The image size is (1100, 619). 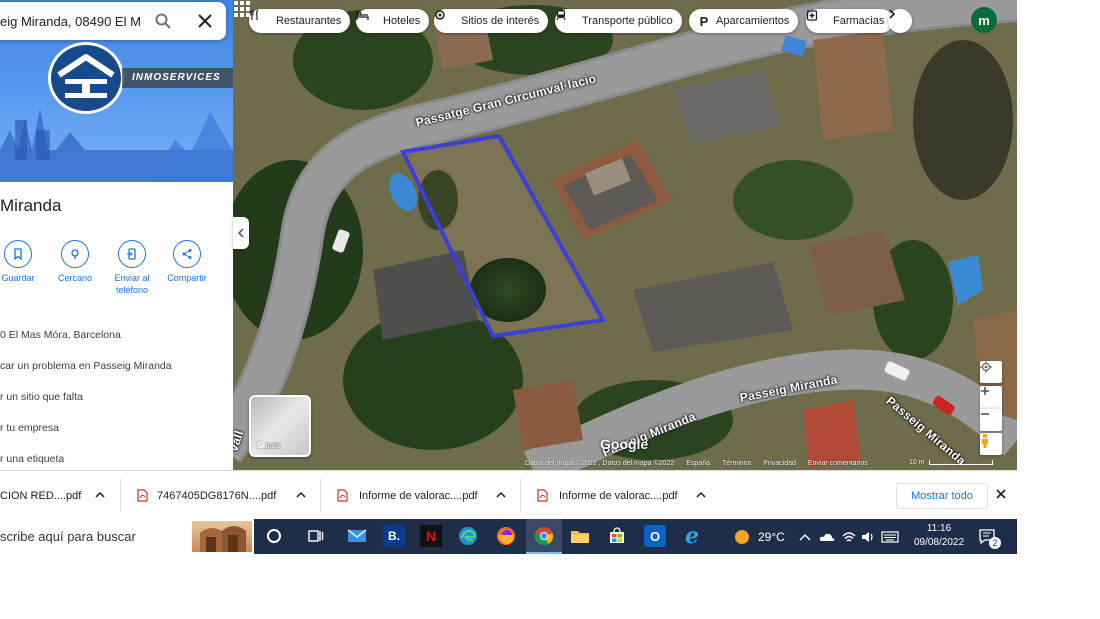 What do you see at coordinates (618, 21) in the screenshot?
I see `chip-public-transport: Transporte público` at bounding box center [618, 21].